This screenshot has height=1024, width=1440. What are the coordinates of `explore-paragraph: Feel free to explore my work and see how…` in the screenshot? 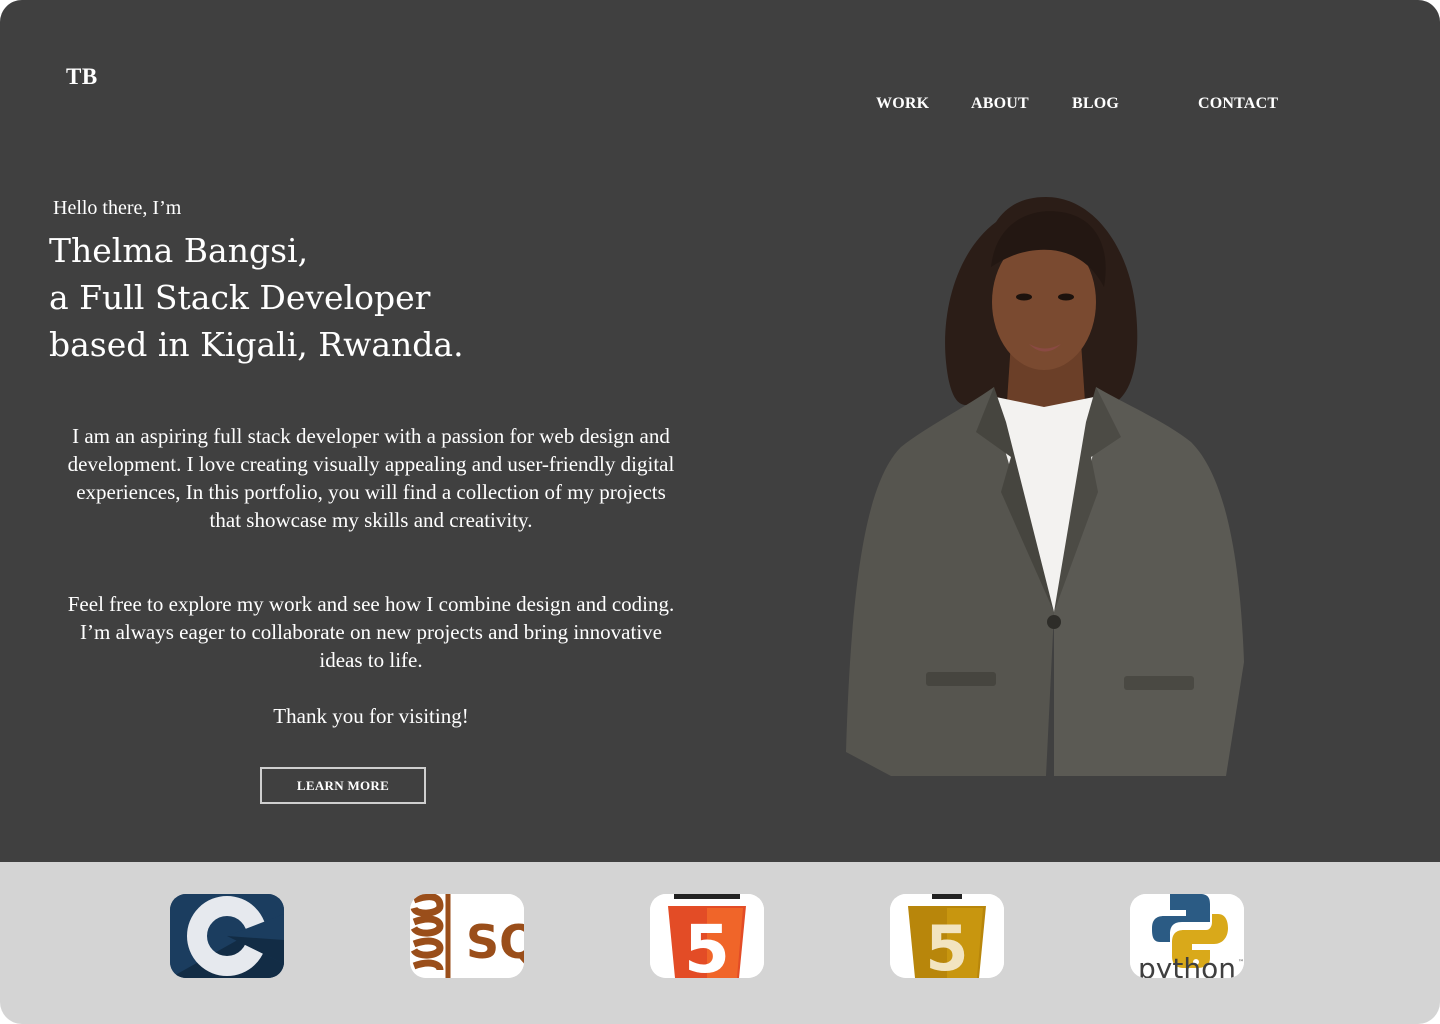 It's located at (371, 632).